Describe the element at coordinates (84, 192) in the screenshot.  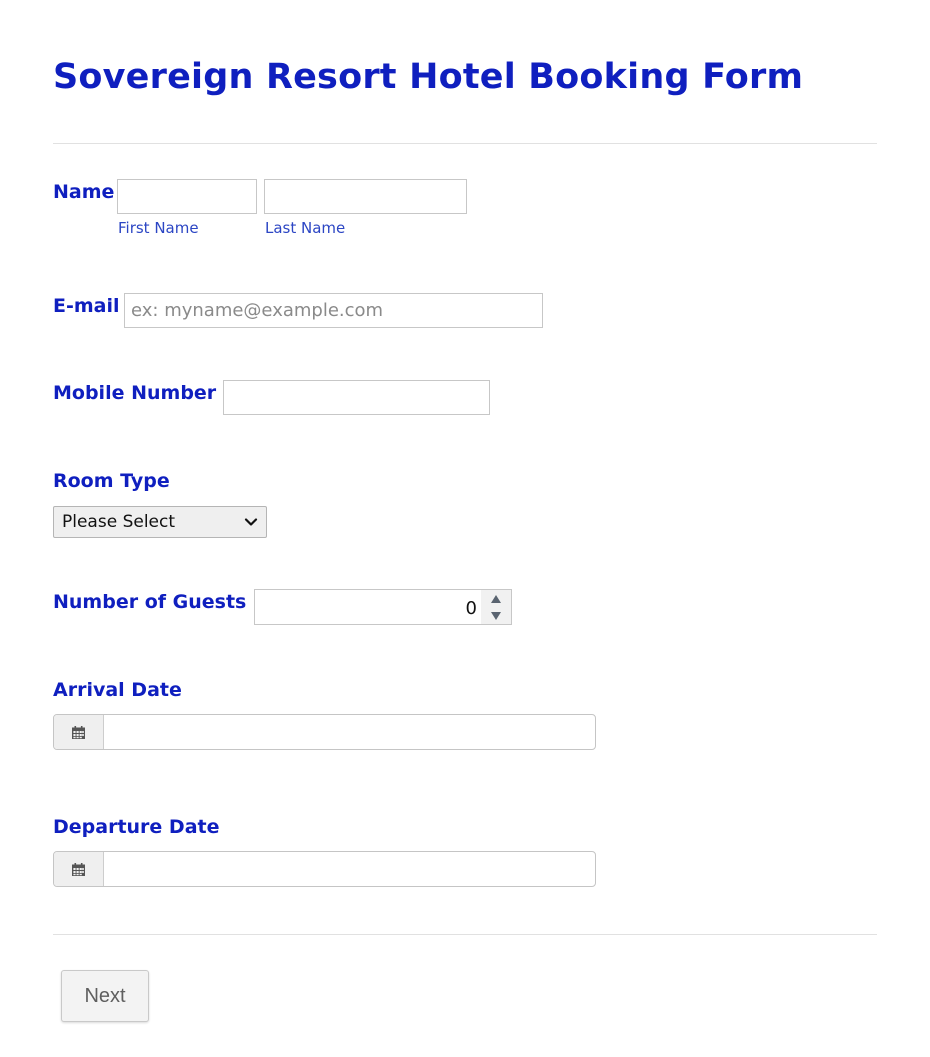
I see `name-label: Name` at that location.